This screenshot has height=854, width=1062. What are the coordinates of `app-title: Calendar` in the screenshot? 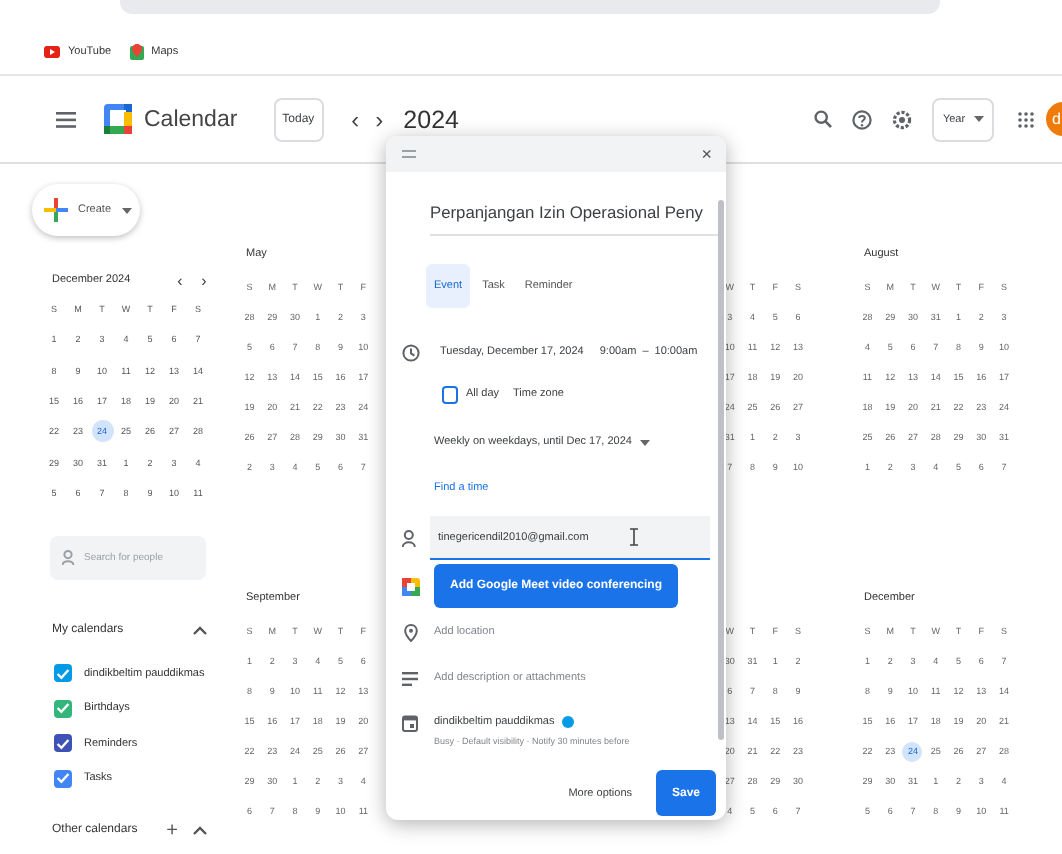 It's located at (191, 119).